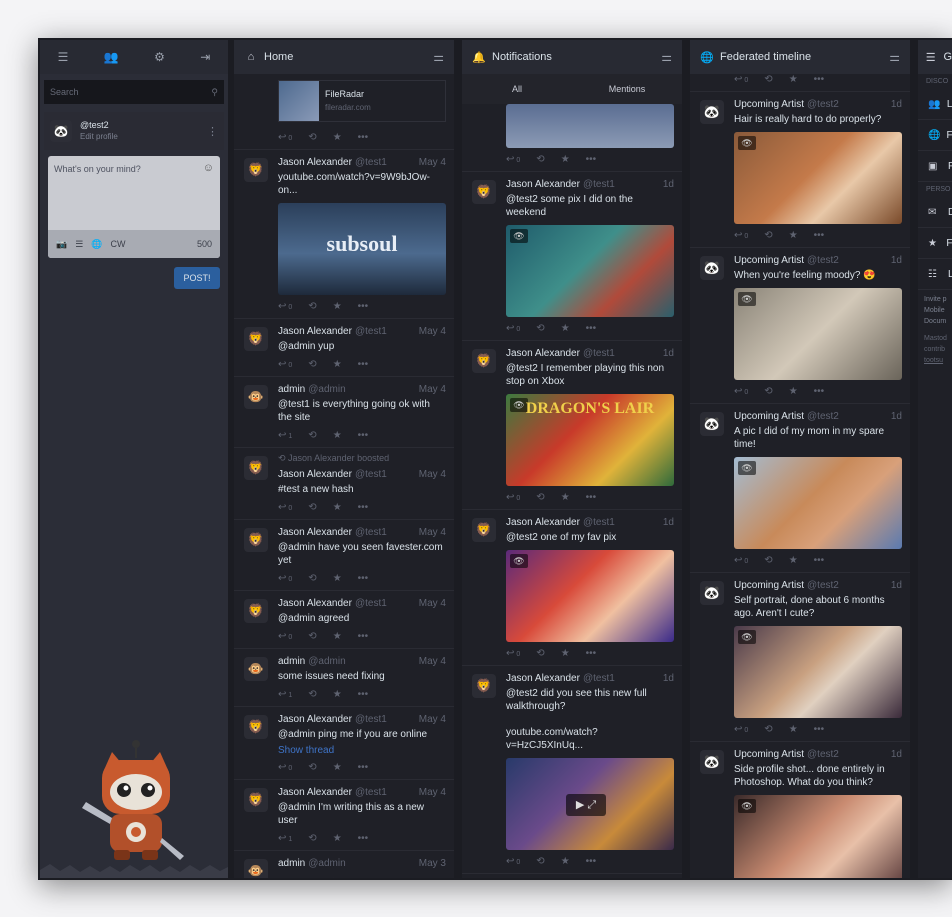  I want to click on status-time: May 3, so click(432, 864).